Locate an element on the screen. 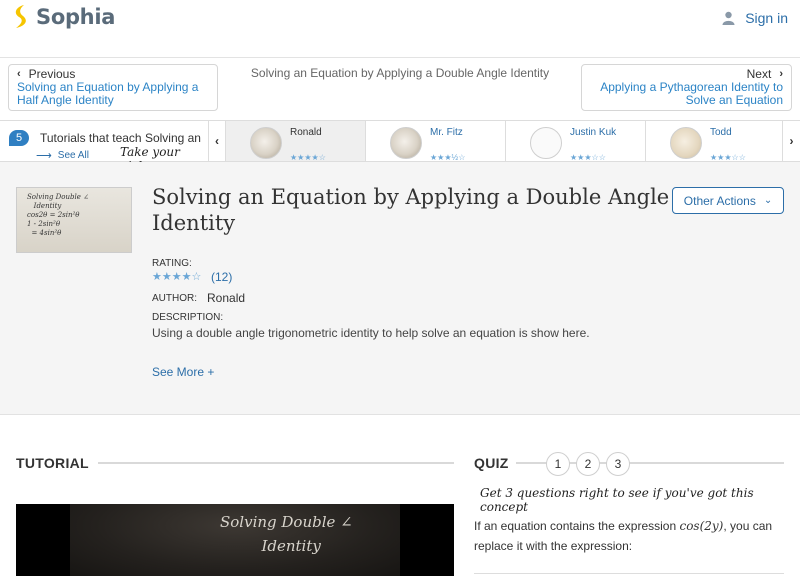  tutorial-author: Ronald is located at coordinates (306, 132).